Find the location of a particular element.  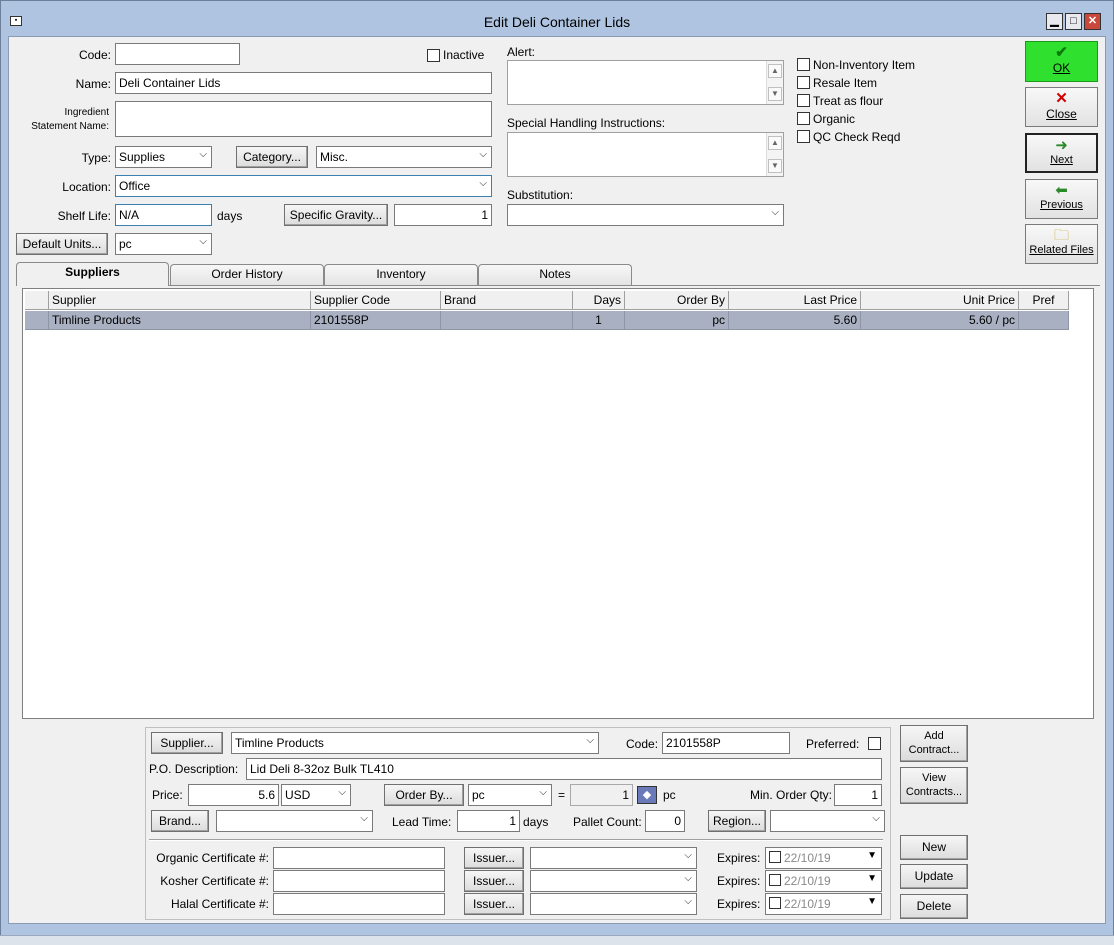

tab-inventory: Inventory is located at coordinates (401, 274).